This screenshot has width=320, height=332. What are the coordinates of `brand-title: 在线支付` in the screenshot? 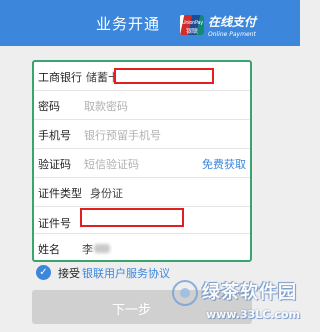 It's located at (232, 22).